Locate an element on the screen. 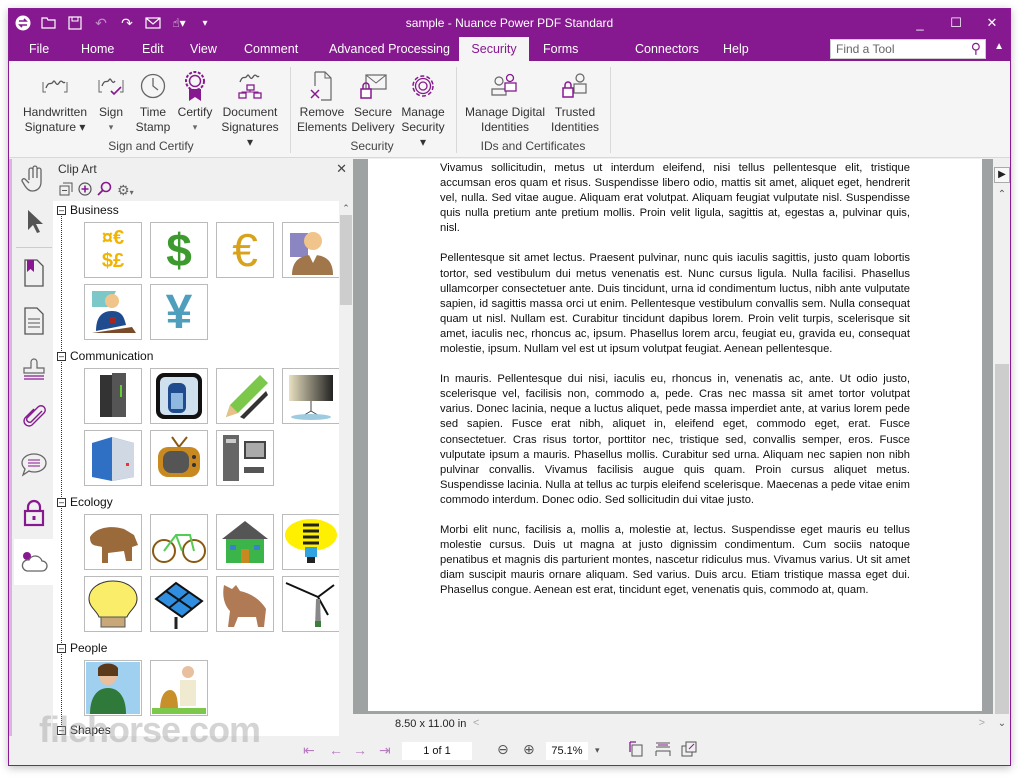 The width and height of the screenshot is (1019, 777). clipart-man-with-dog is located at coordinates (179, 688).